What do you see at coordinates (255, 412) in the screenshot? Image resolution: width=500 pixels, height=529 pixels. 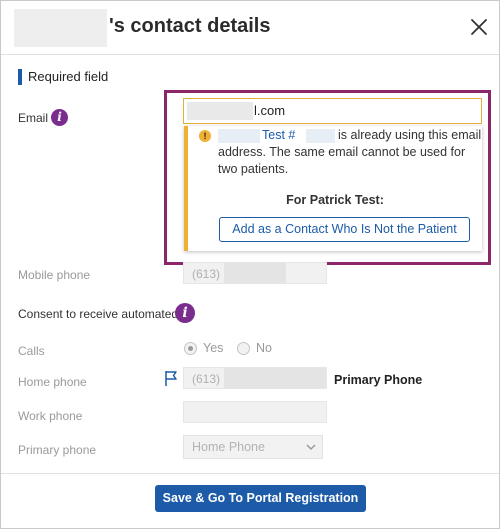 I see `work-phone-field` at bounding box center [255, 412].